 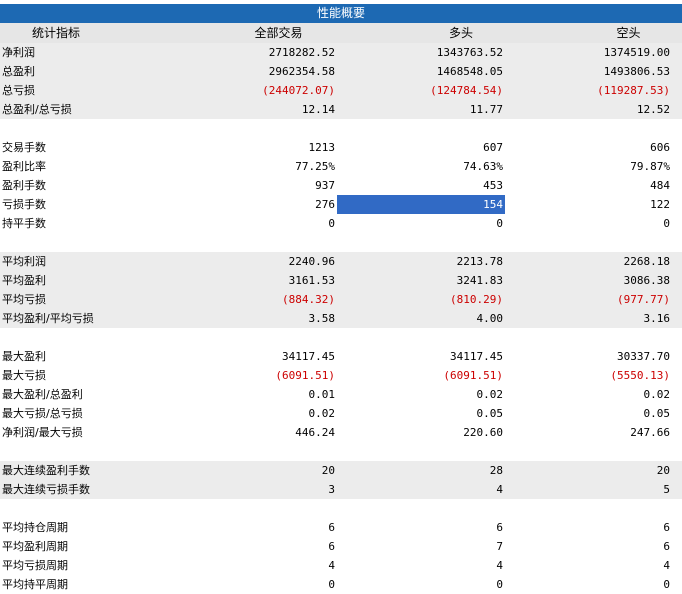 I want to click on table-row: 平均亏损周期 4 4 4, so click(x=341, y=565).